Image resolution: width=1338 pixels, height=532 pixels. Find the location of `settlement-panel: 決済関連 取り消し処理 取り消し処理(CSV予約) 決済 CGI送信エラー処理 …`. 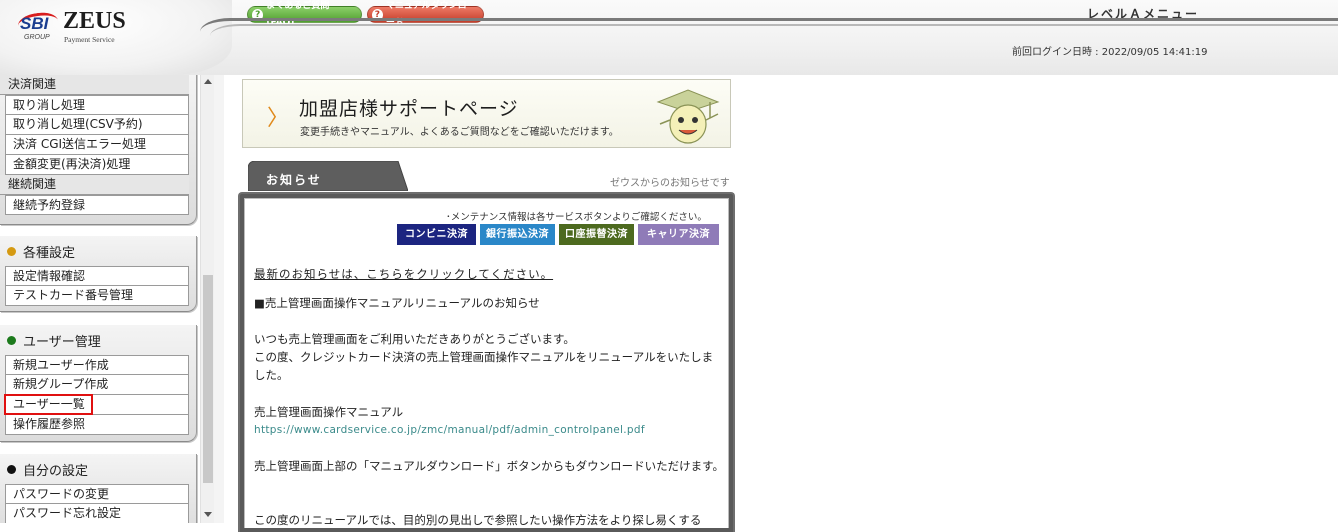

settlement-panel: 決済関連 取り消し処理 取り消し処理(CSV予約) 決済 CGI送信エラー処理 … is located at coordinates (98, 150).